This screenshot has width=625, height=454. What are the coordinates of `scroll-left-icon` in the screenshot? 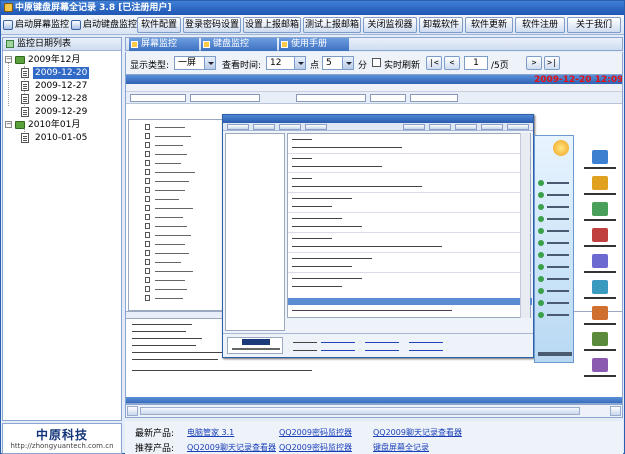 It's located at (132, 411).